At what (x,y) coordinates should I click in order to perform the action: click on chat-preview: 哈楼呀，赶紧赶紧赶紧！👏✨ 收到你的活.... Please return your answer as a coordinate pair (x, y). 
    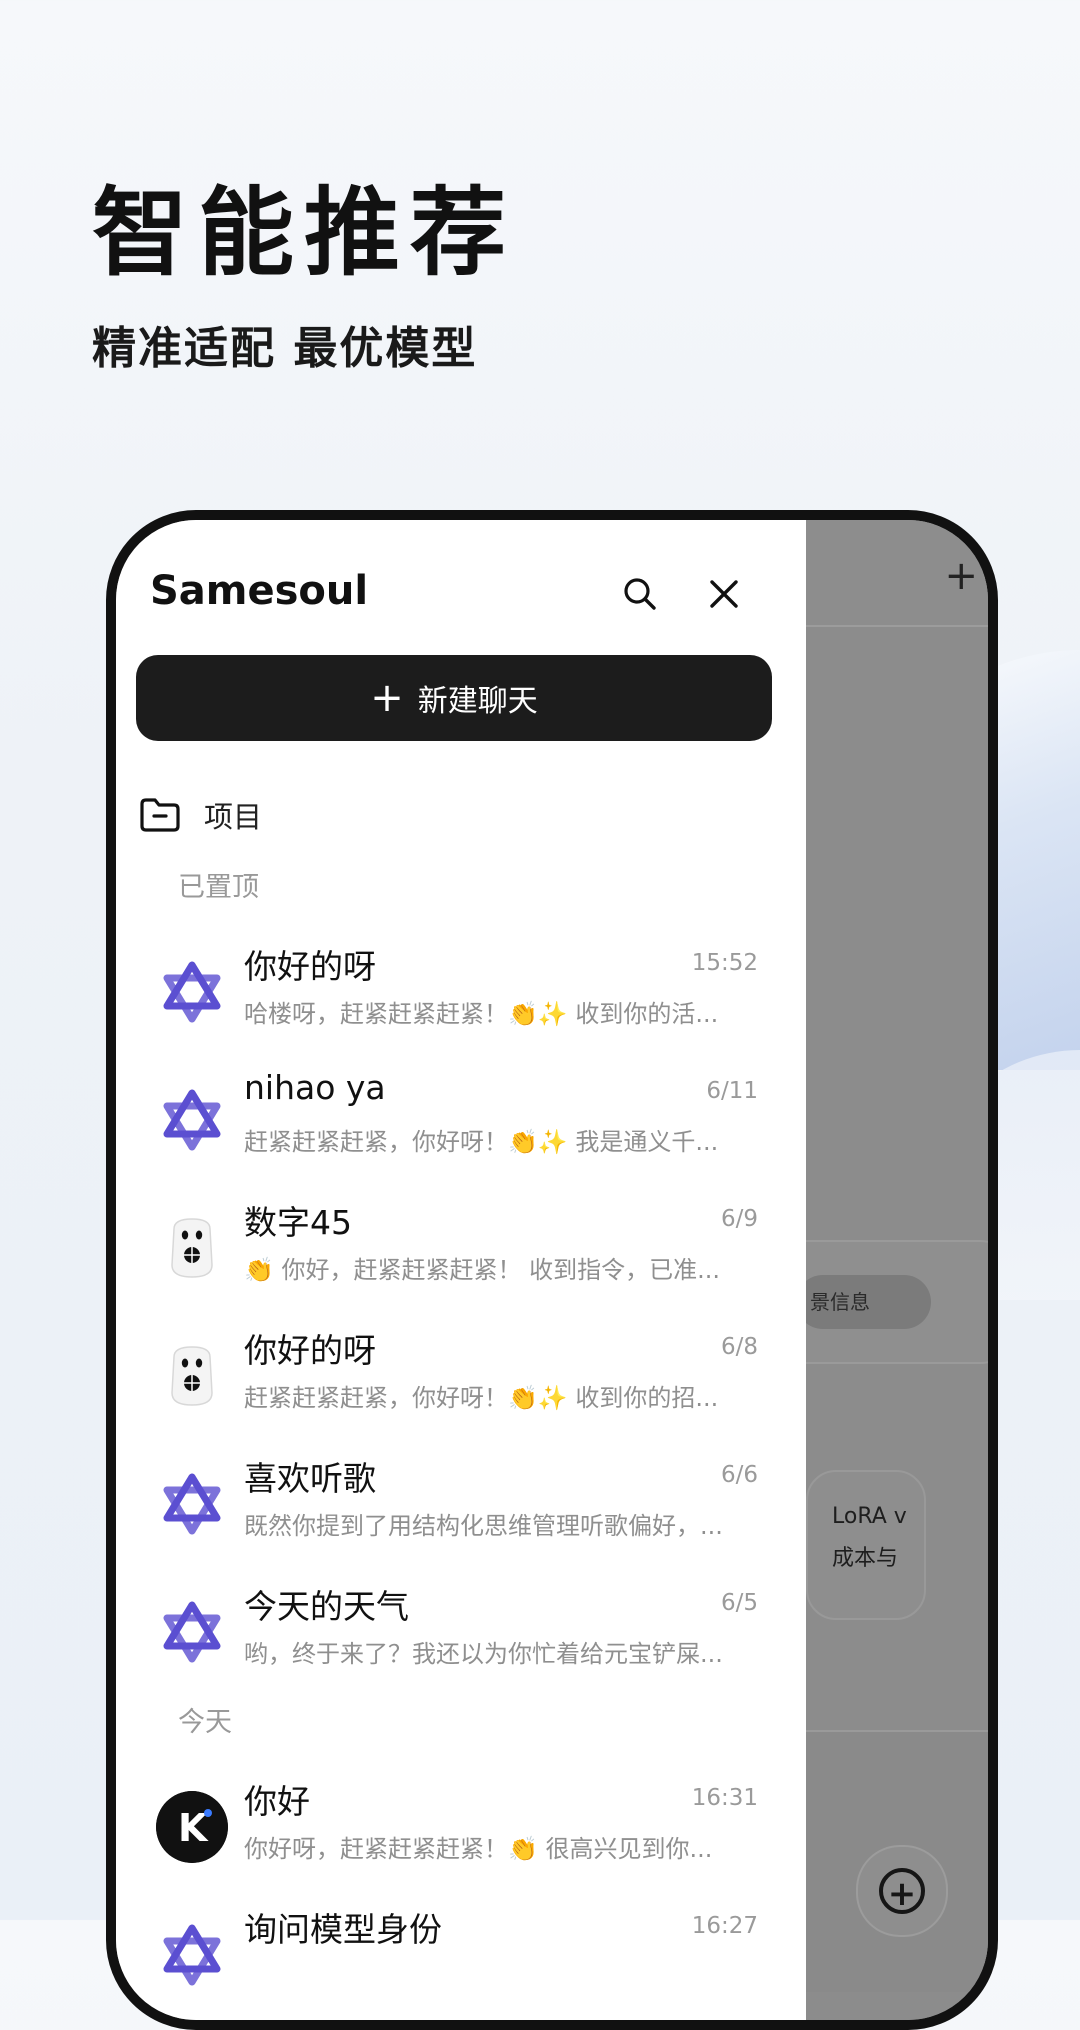
    Looking at the image, I should click on (481, 1014).